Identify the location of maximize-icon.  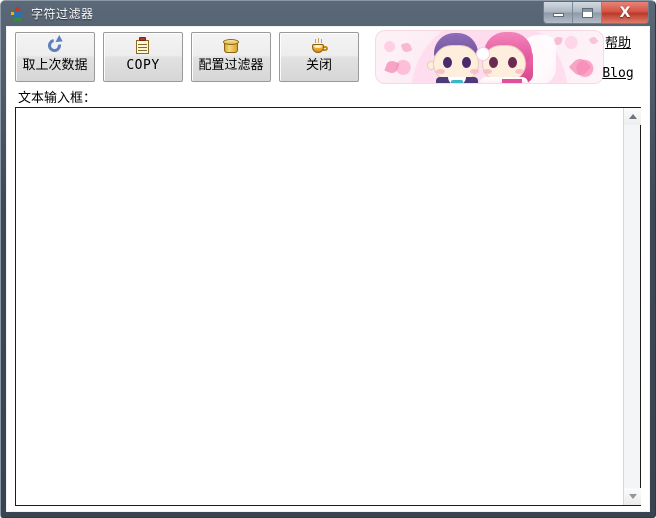
(587, 12).